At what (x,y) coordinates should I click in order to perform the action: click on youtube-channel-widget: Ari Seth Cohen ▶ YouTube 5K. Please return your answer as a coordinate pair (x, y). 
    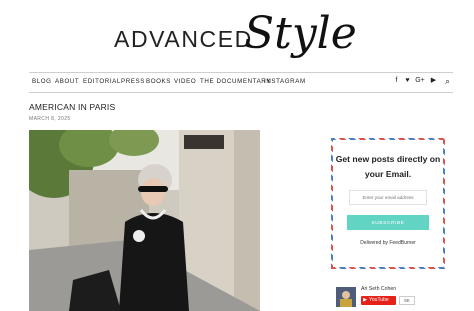
    Looking at the image, I should click on (391, 297).